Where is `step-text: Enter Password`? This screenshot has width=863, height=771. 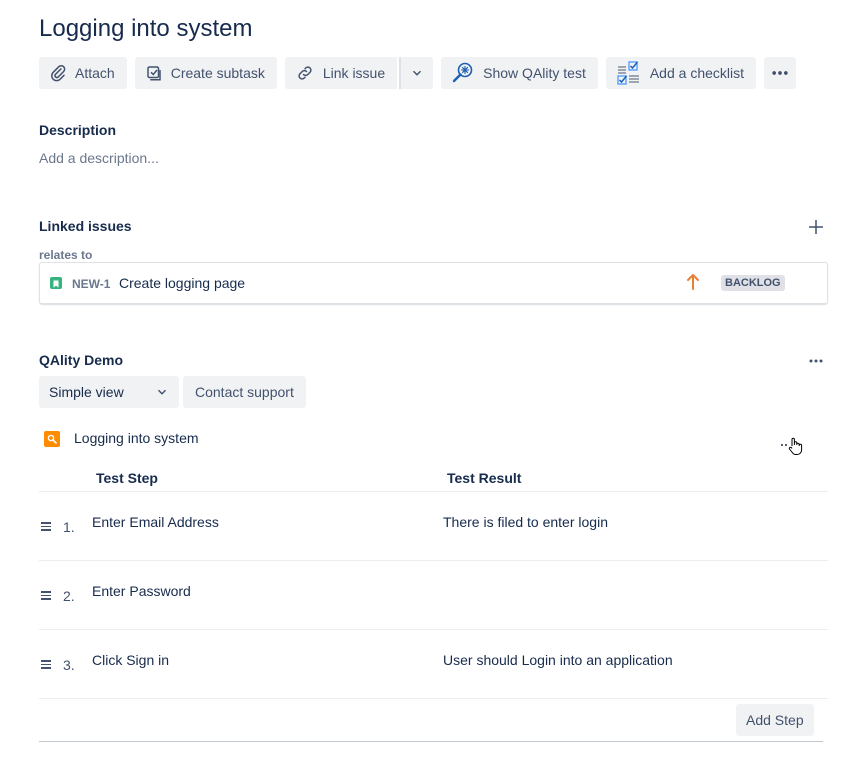
step-text: Enter Password is located at coordinates (141, 591).